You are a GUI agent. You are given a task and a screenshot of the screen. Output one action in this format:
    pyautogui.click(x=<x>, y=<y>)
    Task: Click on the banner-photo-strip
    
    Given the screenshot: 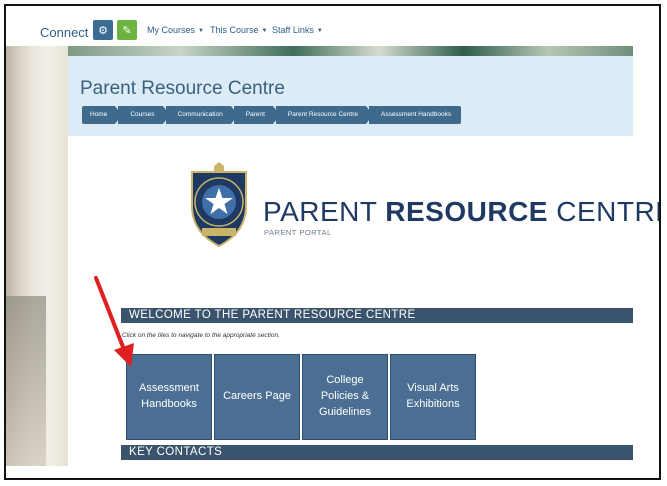 What is the action you would take?
    pyautogui.click(x=350, y=51)
    